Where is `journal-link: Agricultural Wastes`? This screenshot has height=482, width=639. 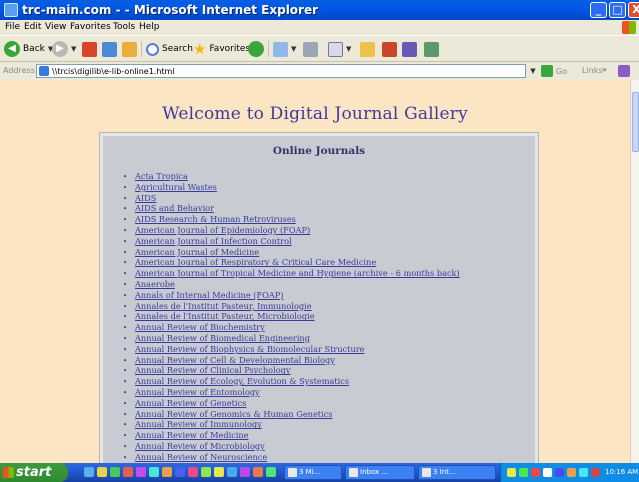 journal-link: Agricultural Wastes is located at coordinates (176, 187).